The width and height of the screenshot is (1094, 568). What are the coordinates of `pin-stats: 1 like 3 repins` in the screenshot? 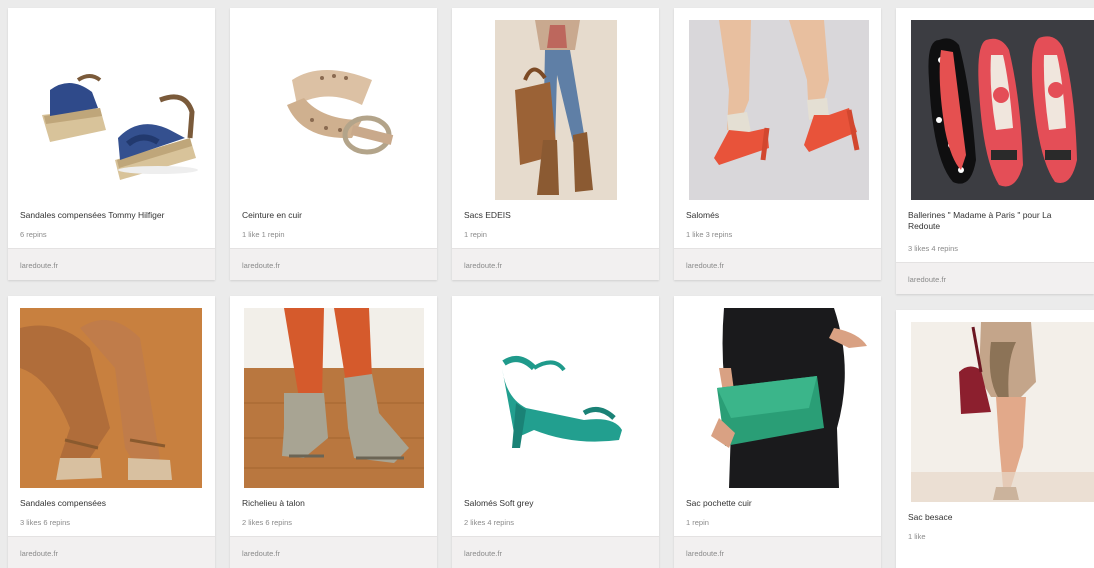 It's located at (709, 234).